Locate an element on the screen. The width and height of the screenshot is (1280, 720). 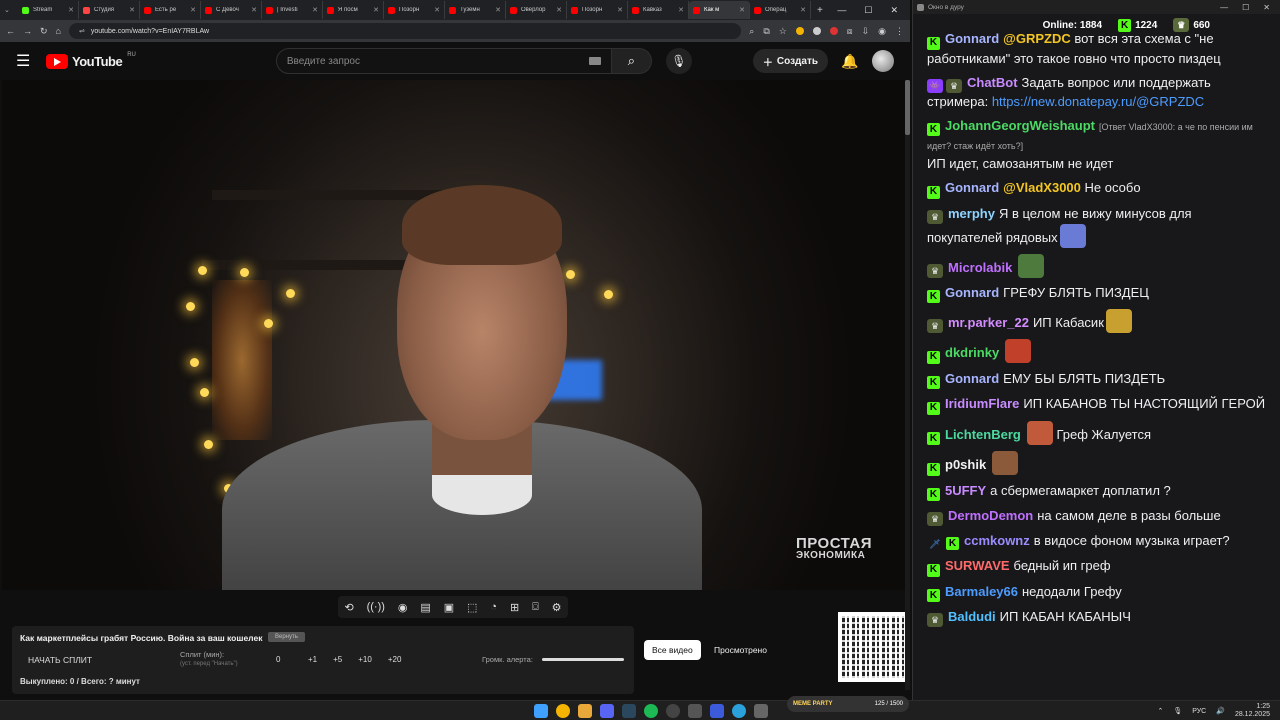
browser-tab: Оверлор ✕ is located at coordinates (536, 10).